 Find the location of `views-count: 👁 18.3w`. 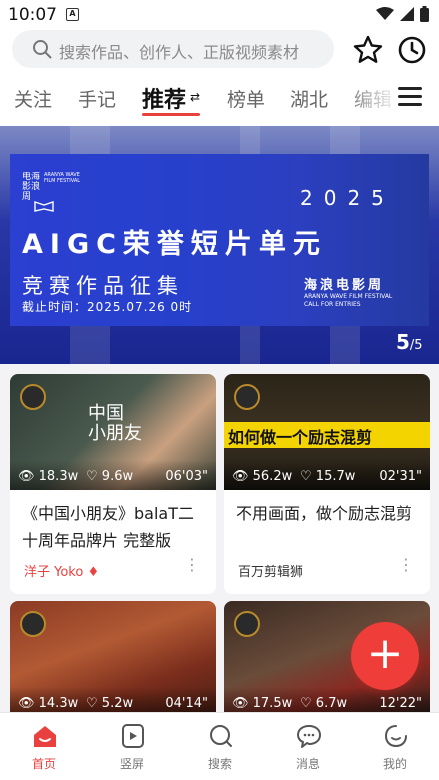

views-count: 👁 18.3w is located at coordinates (48, 476).